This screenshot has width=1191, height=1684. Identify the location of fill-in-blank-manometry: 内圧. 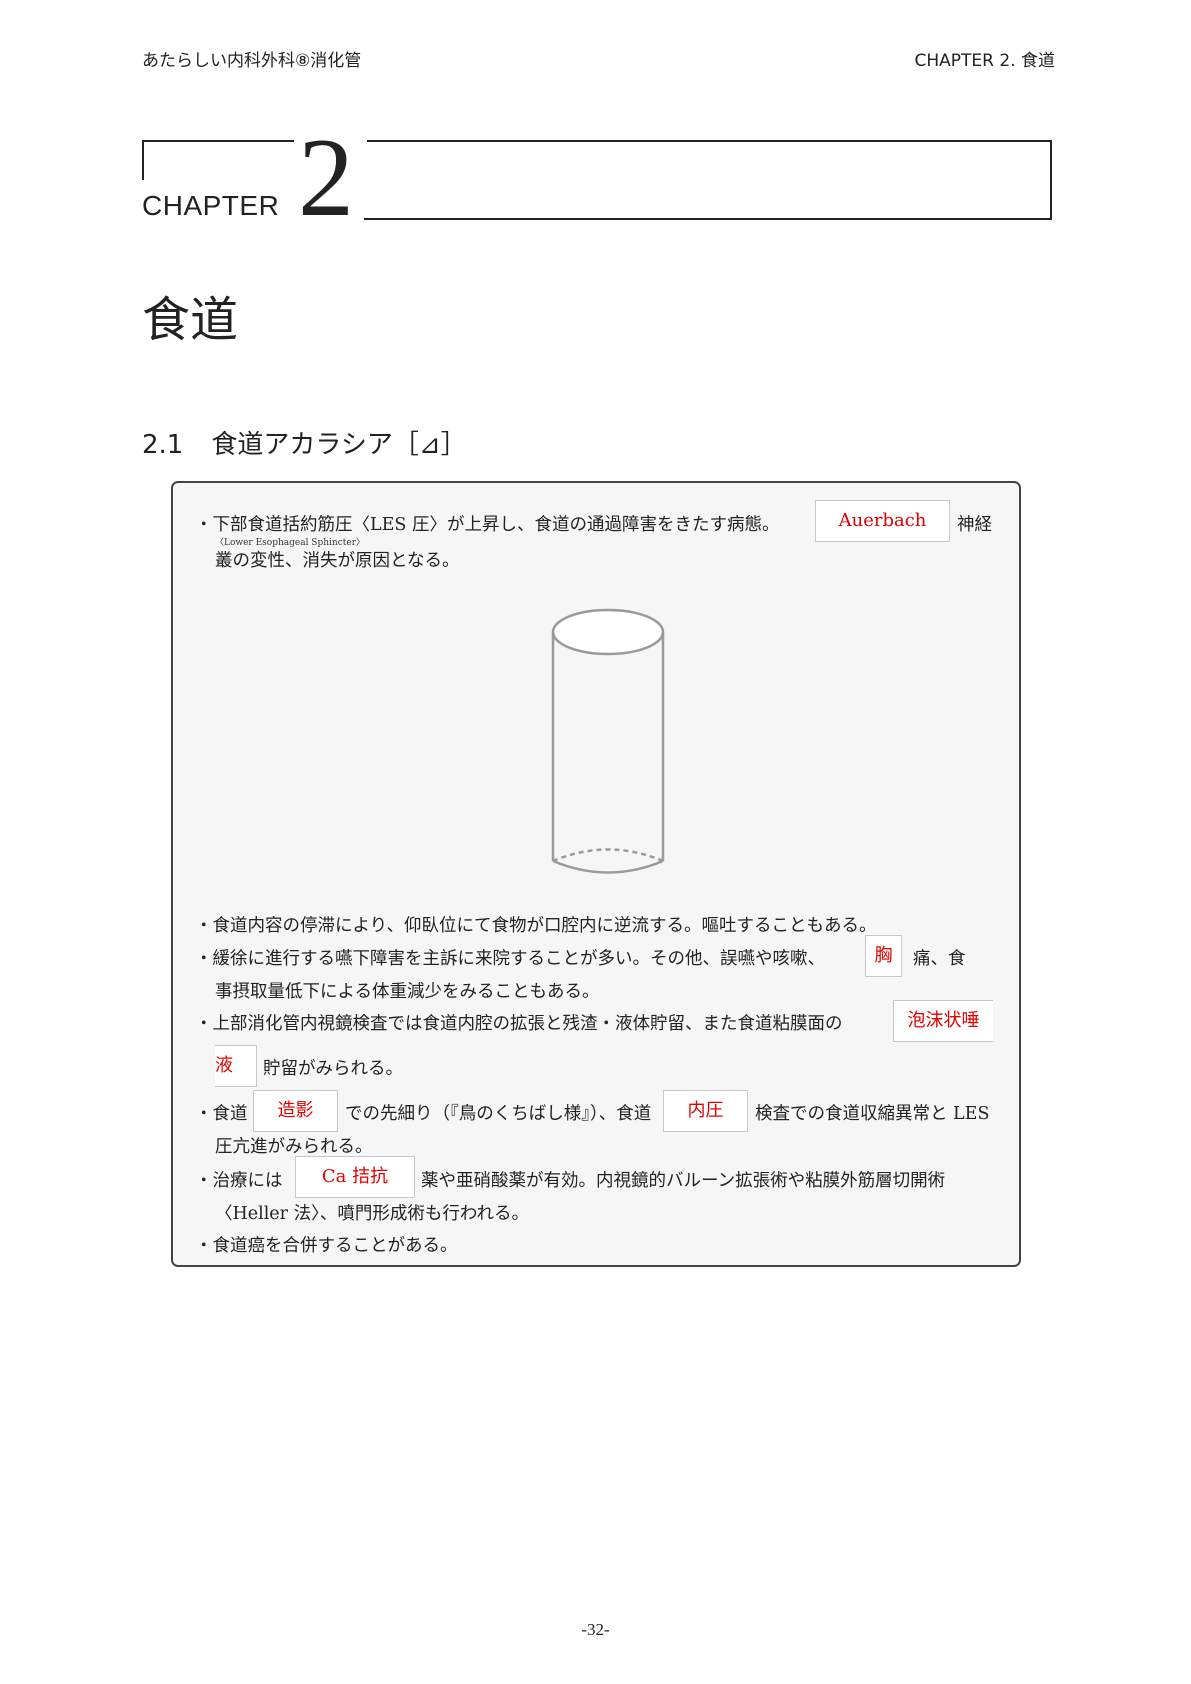
(705, 1111).